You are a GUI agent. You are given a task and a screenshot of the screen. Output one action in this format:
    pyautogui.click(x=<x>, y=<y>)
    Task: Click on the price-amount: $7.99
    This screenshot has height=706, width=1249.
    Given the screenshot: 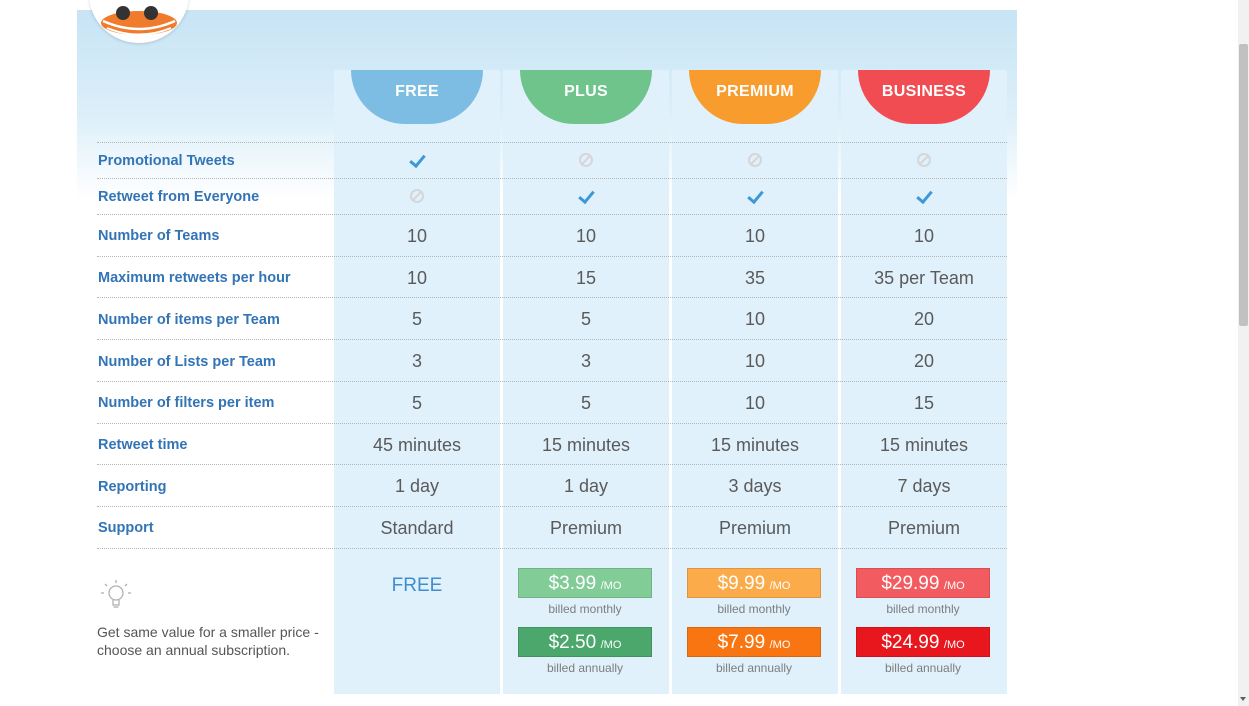 What is the action you would take?
    pyautogui.click(x=741, y=642)
    